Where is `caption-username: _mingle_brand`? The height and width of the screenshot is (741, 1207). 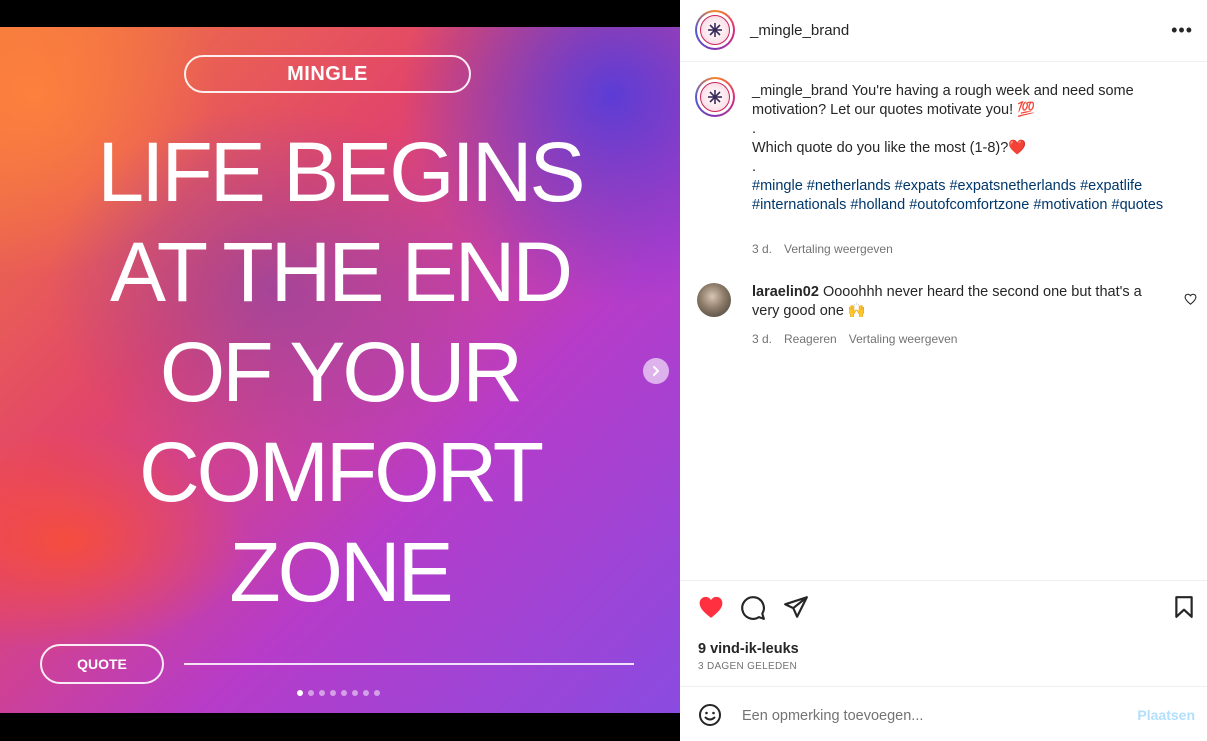
caption-username: _mingle_brand is located at coordinates (800, 91).